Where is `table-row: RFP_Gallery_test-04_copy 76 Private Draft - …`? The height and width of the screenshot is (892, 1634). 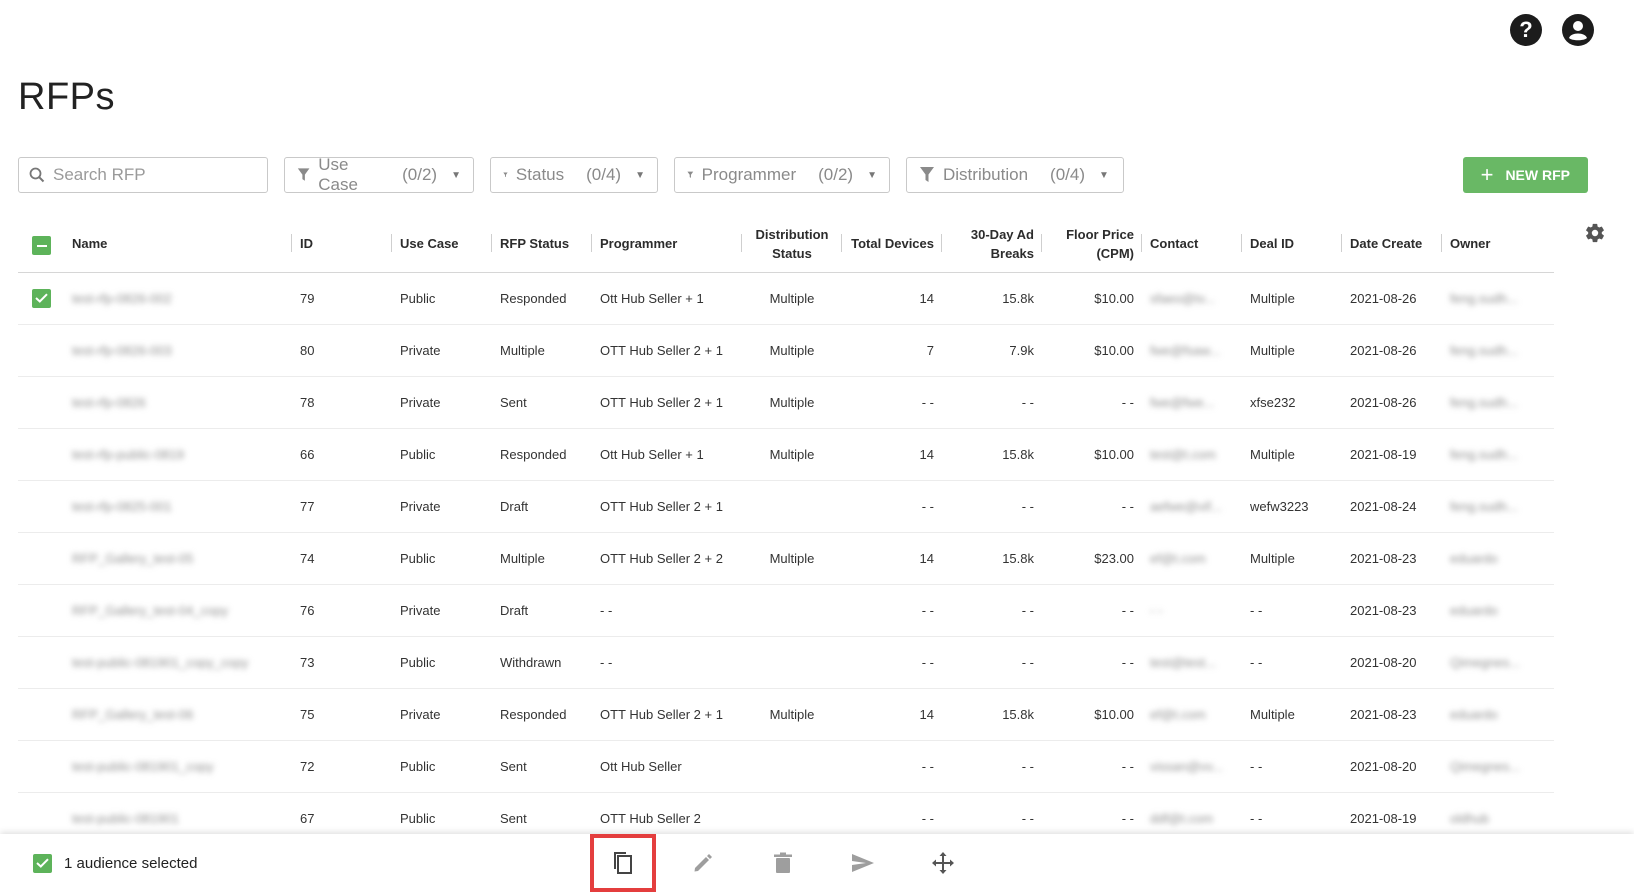 table-row: RFP_Gallery_test-04_copy 76 Private Draft - … is located at coordinates (786, 610).